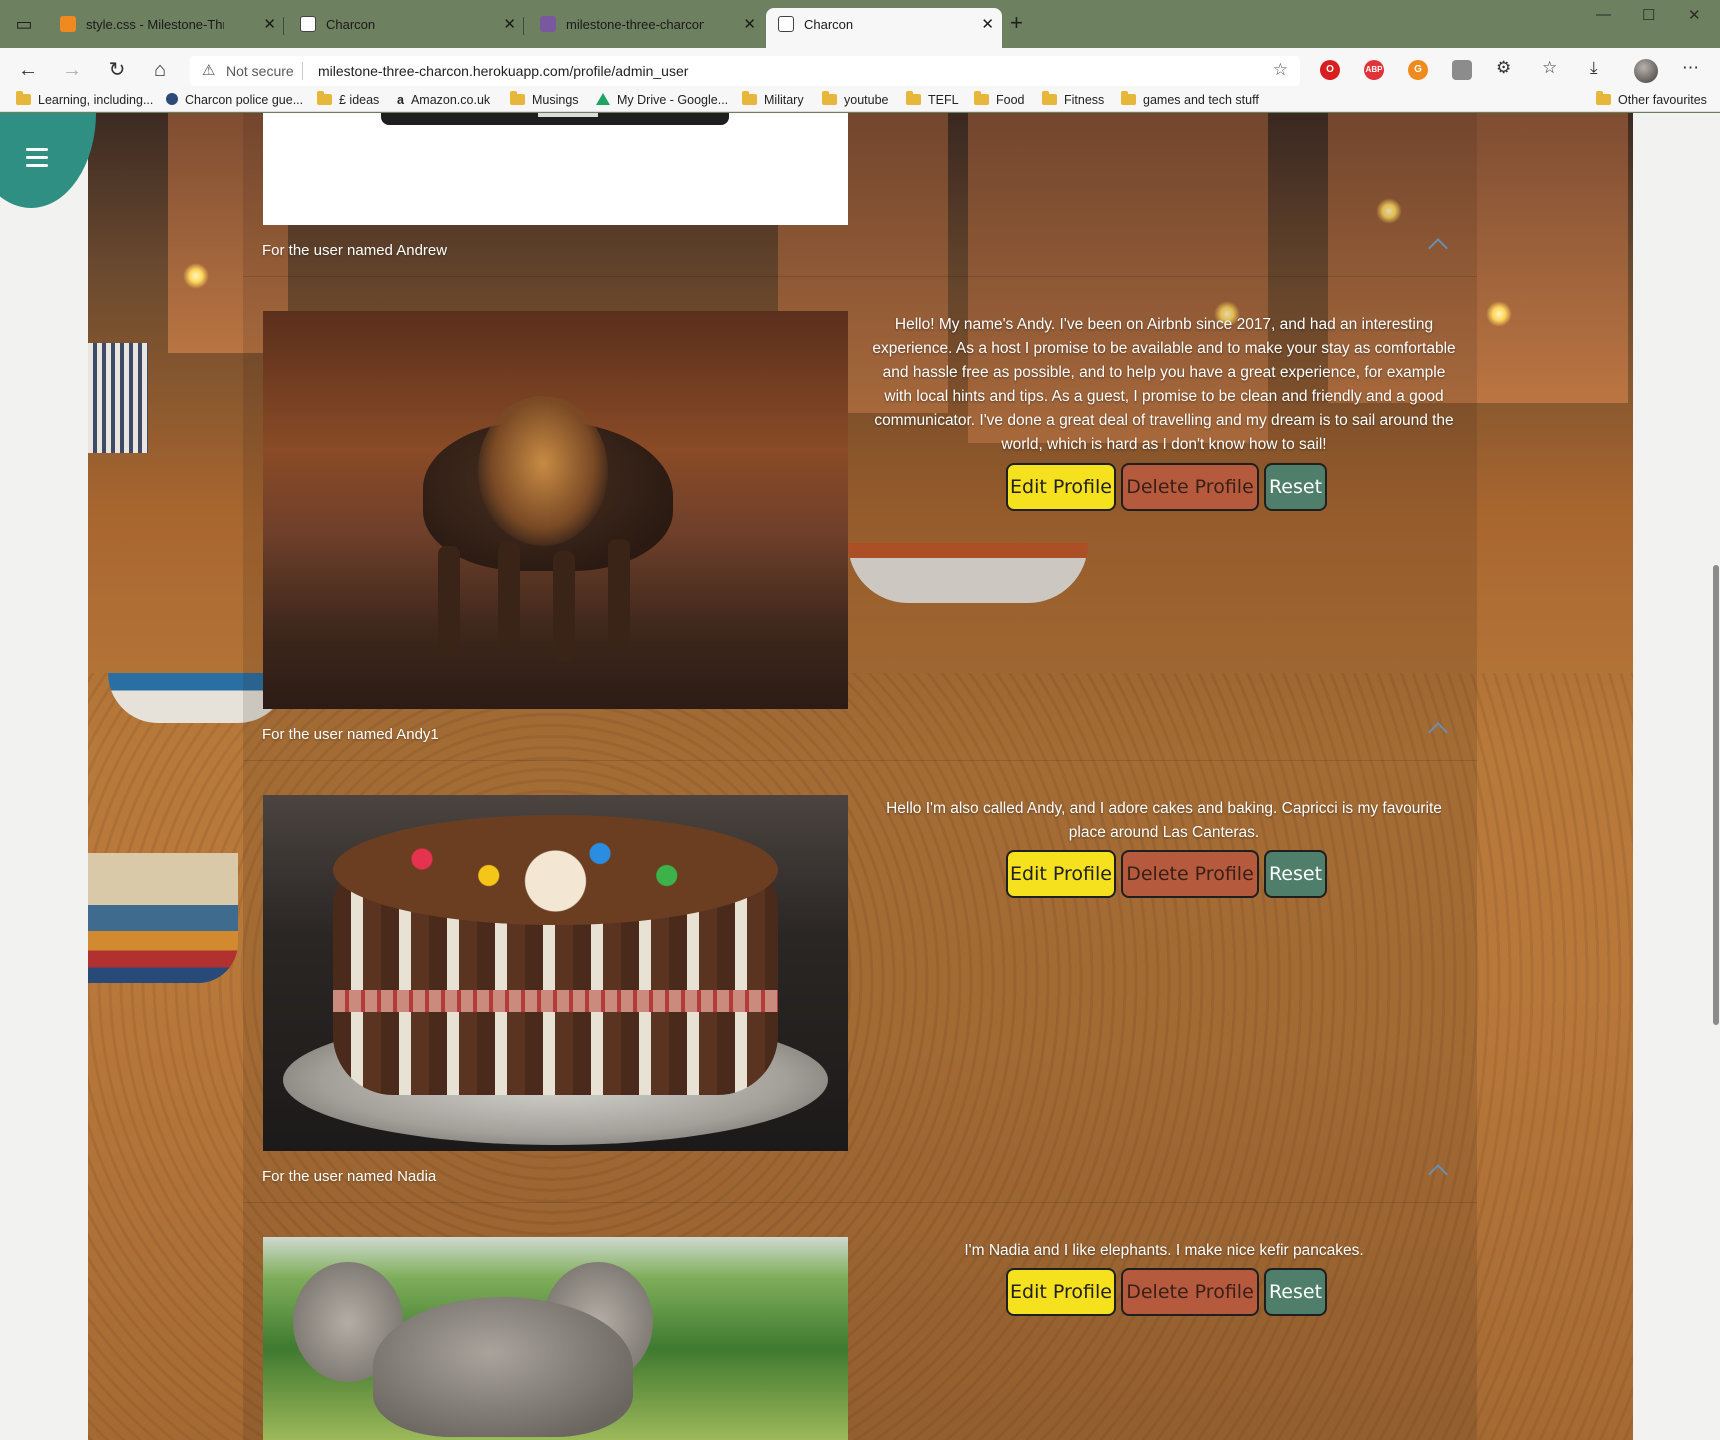 This screenshot has height=1440, width=1720. I want to click on tab-heroku: milestone-three-charcon · Activit ✕, so click(646, 28).